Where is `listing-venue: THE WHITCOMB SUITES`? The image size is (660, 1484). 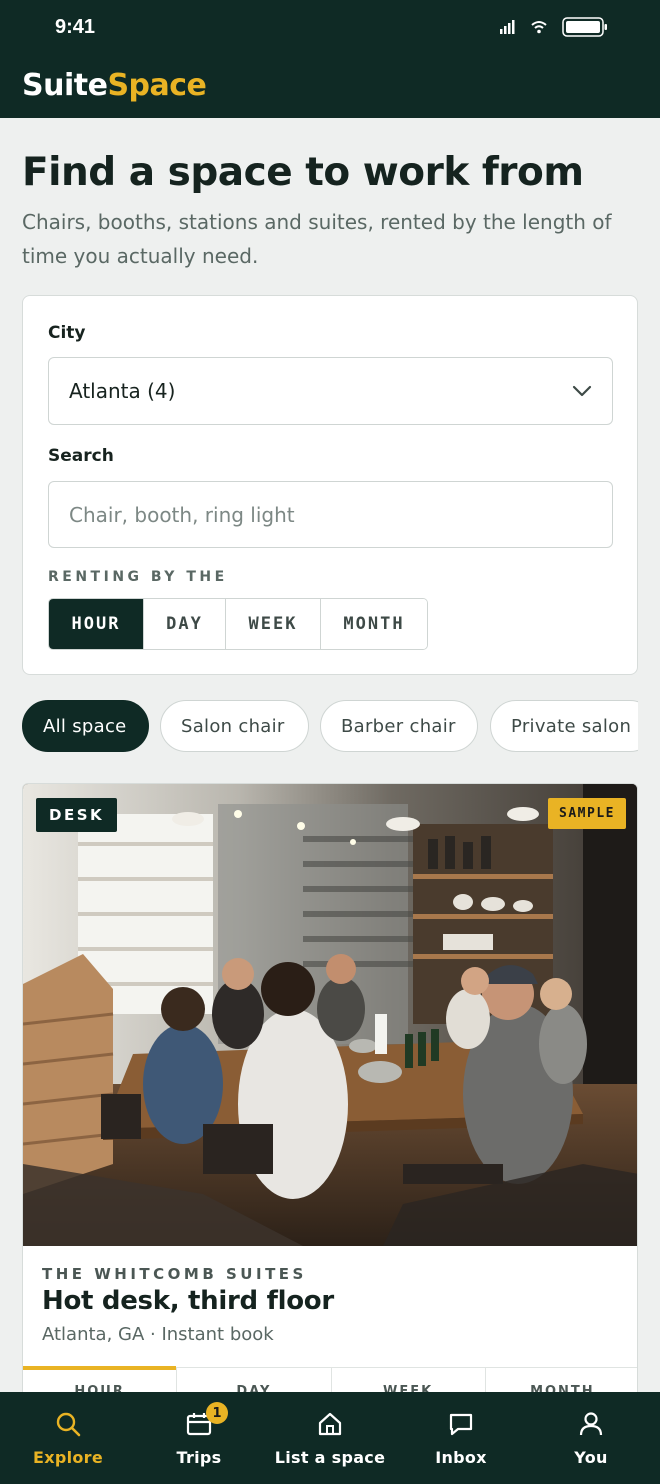
listing-venue: THE WHITCOMB SUITES is located at coordinates (174, 1274).